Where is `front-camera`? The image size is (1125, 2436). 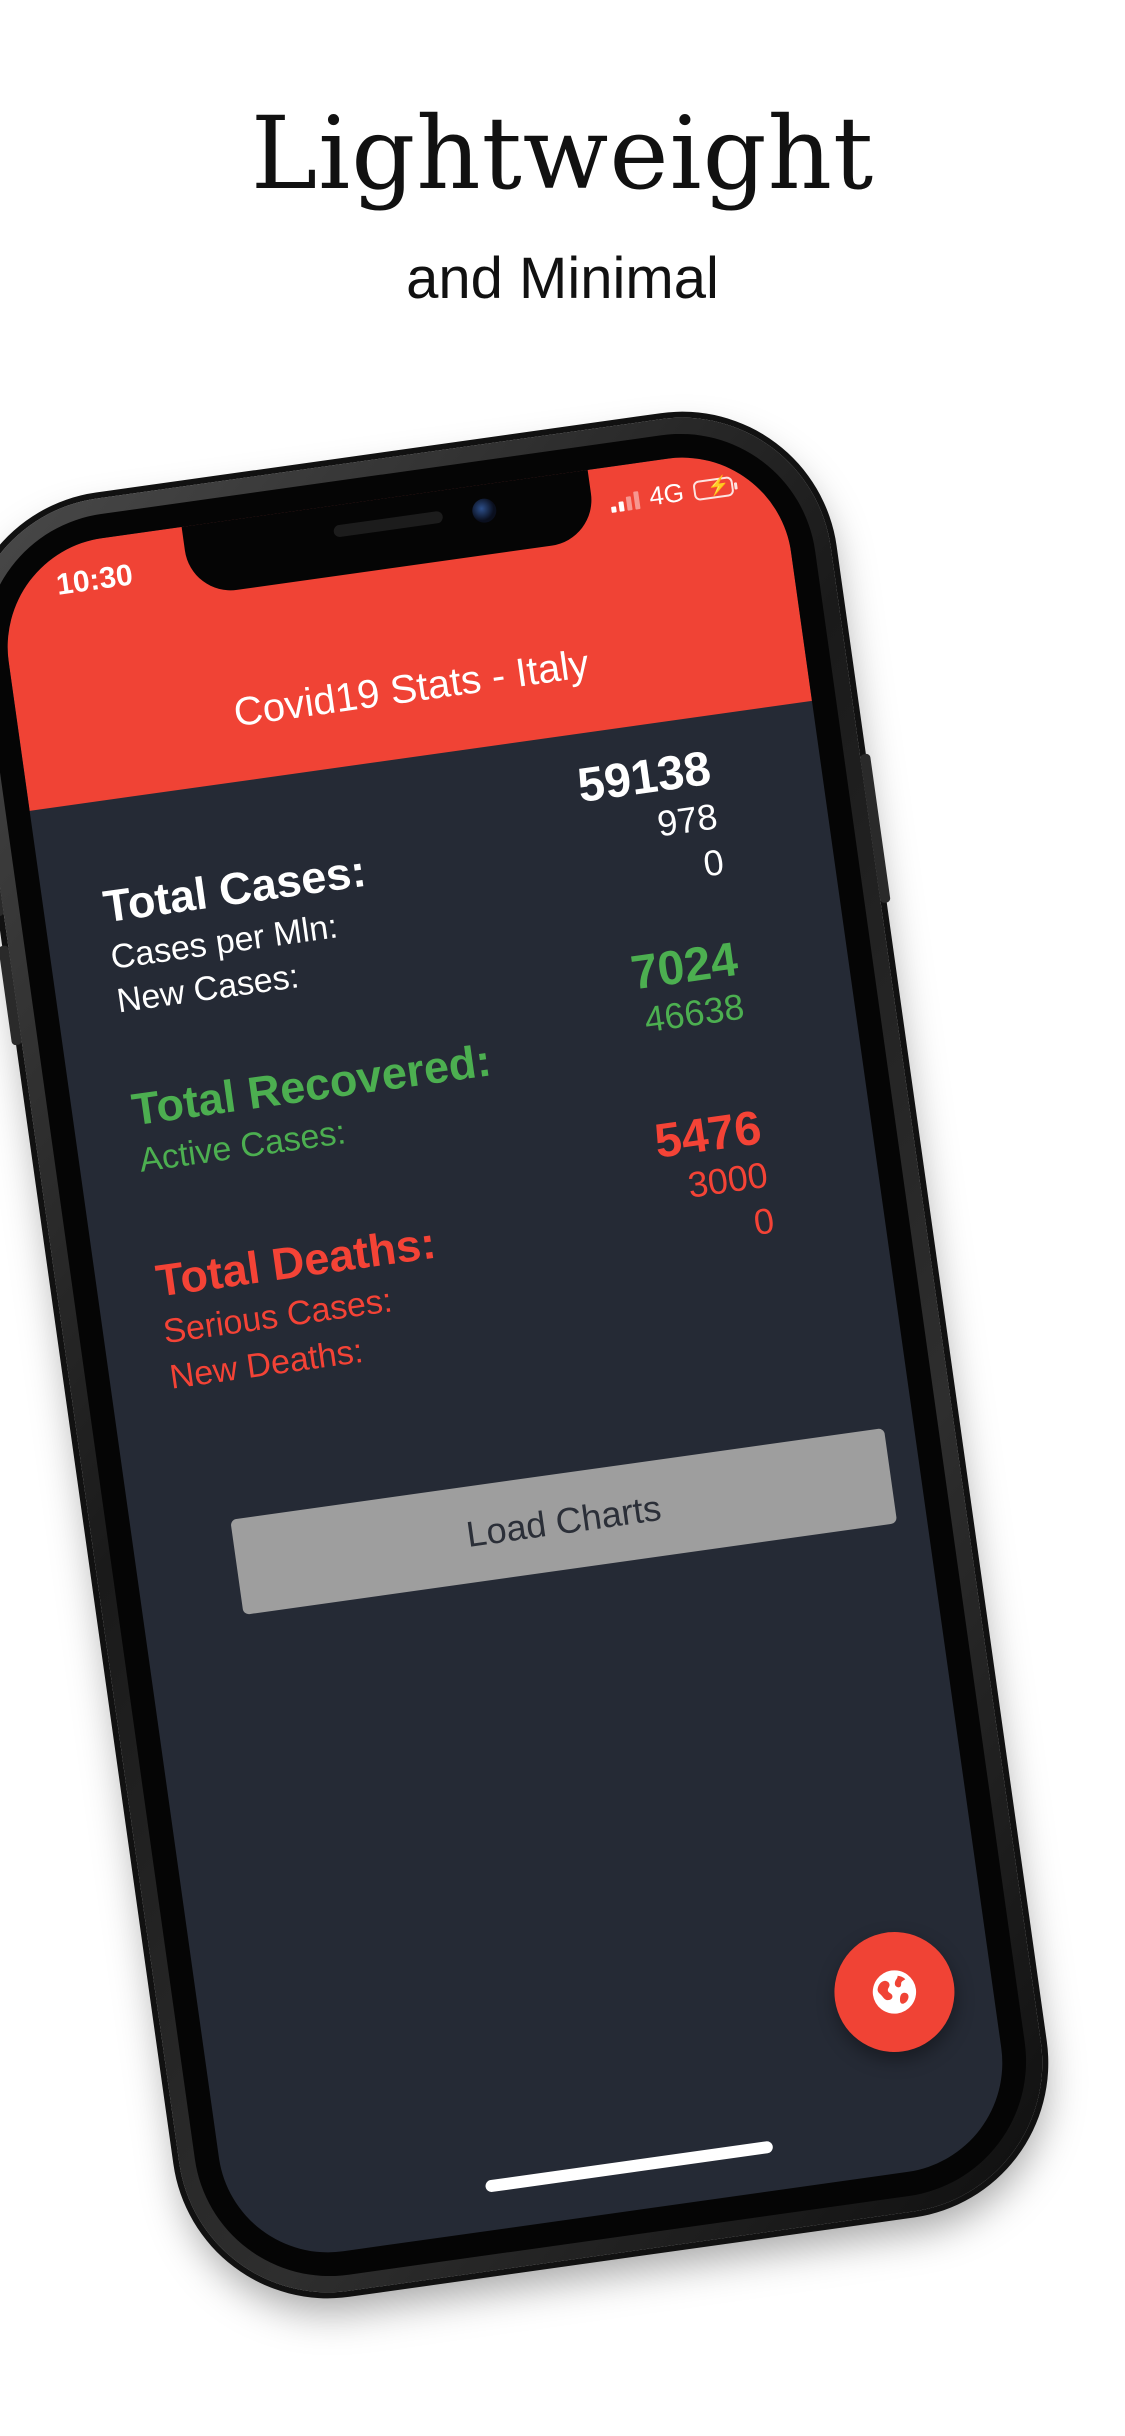
front-camera is located at coordinates (484, 511).